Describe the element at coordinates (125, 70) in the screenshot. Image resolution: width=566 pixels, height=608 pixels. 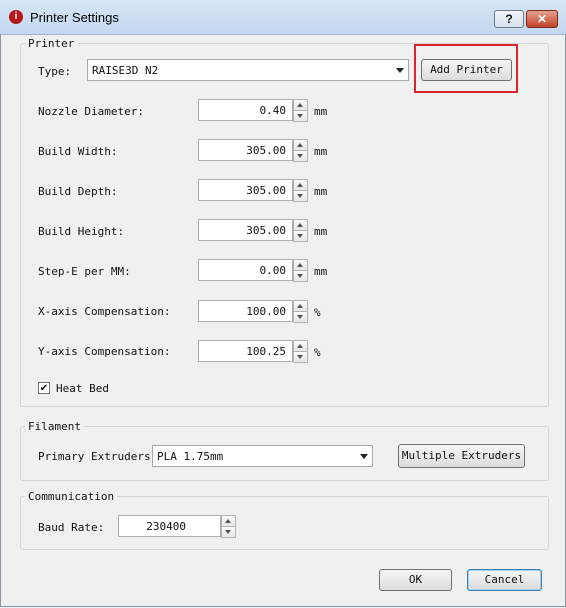
I see `printer-type-value: RAISE3D N2` at that location.